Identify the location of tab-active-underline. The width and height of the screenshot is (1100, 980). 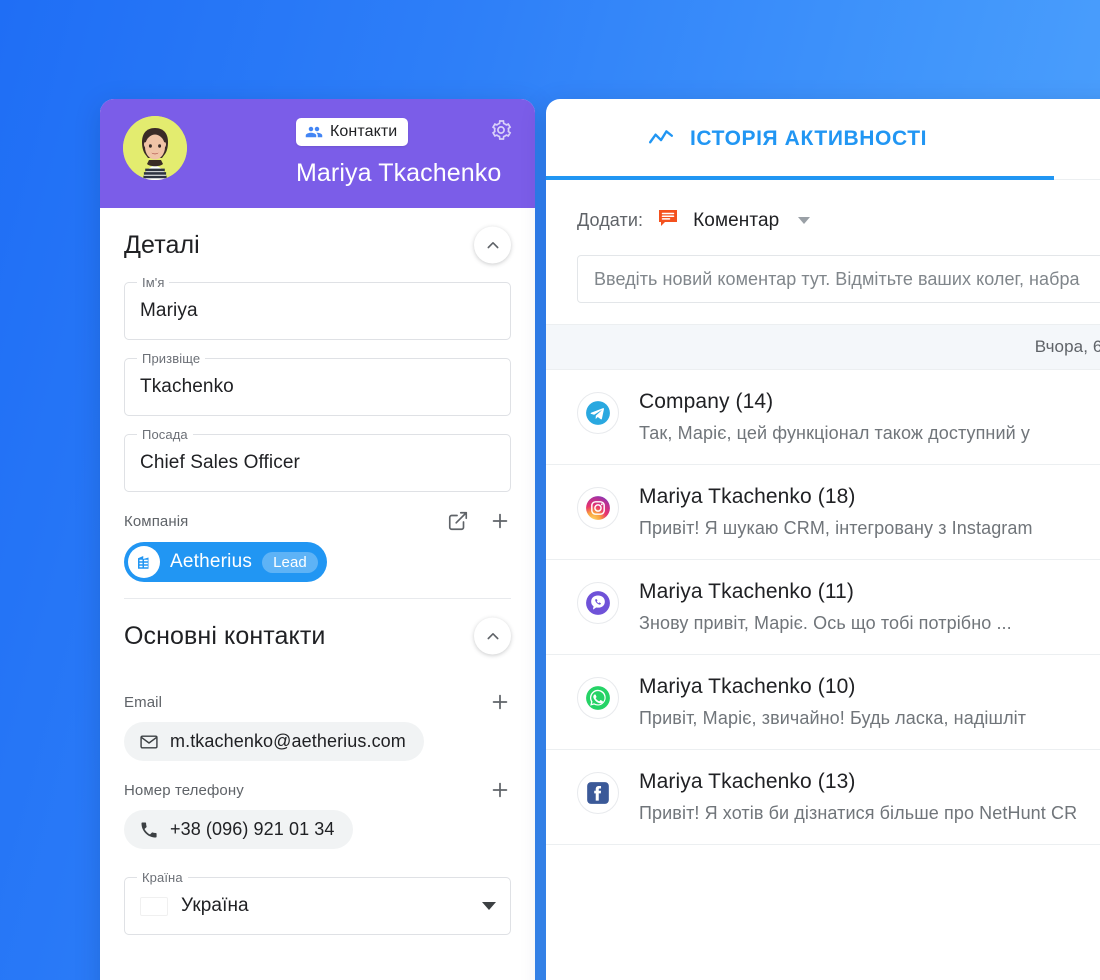
(800, 178).